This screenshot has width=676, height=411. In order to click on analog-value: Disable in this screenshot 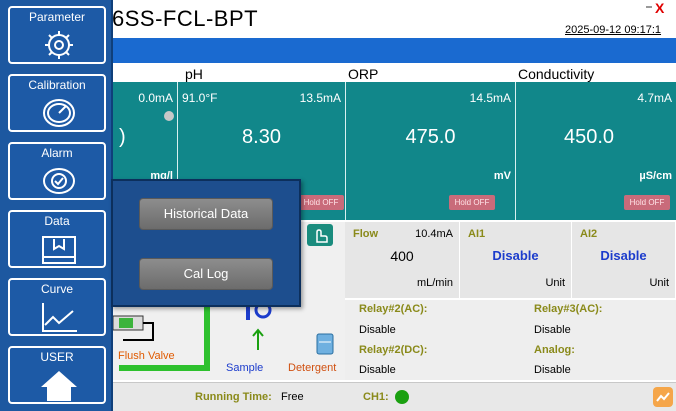, I will do `click(552, 370)`.